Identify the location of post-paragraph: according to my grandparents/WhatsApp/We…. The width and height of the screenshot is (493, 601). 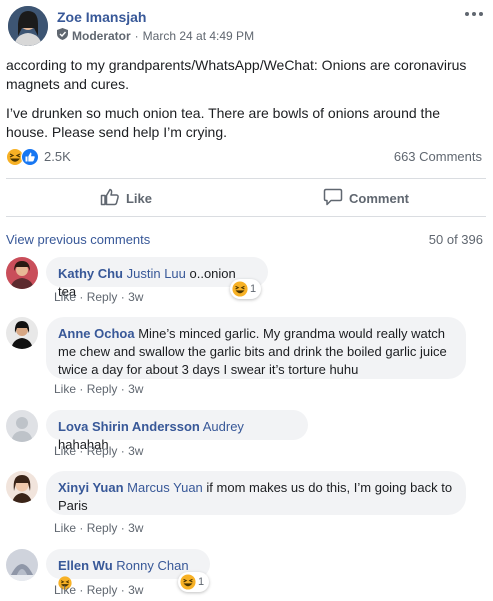
(236, 74).